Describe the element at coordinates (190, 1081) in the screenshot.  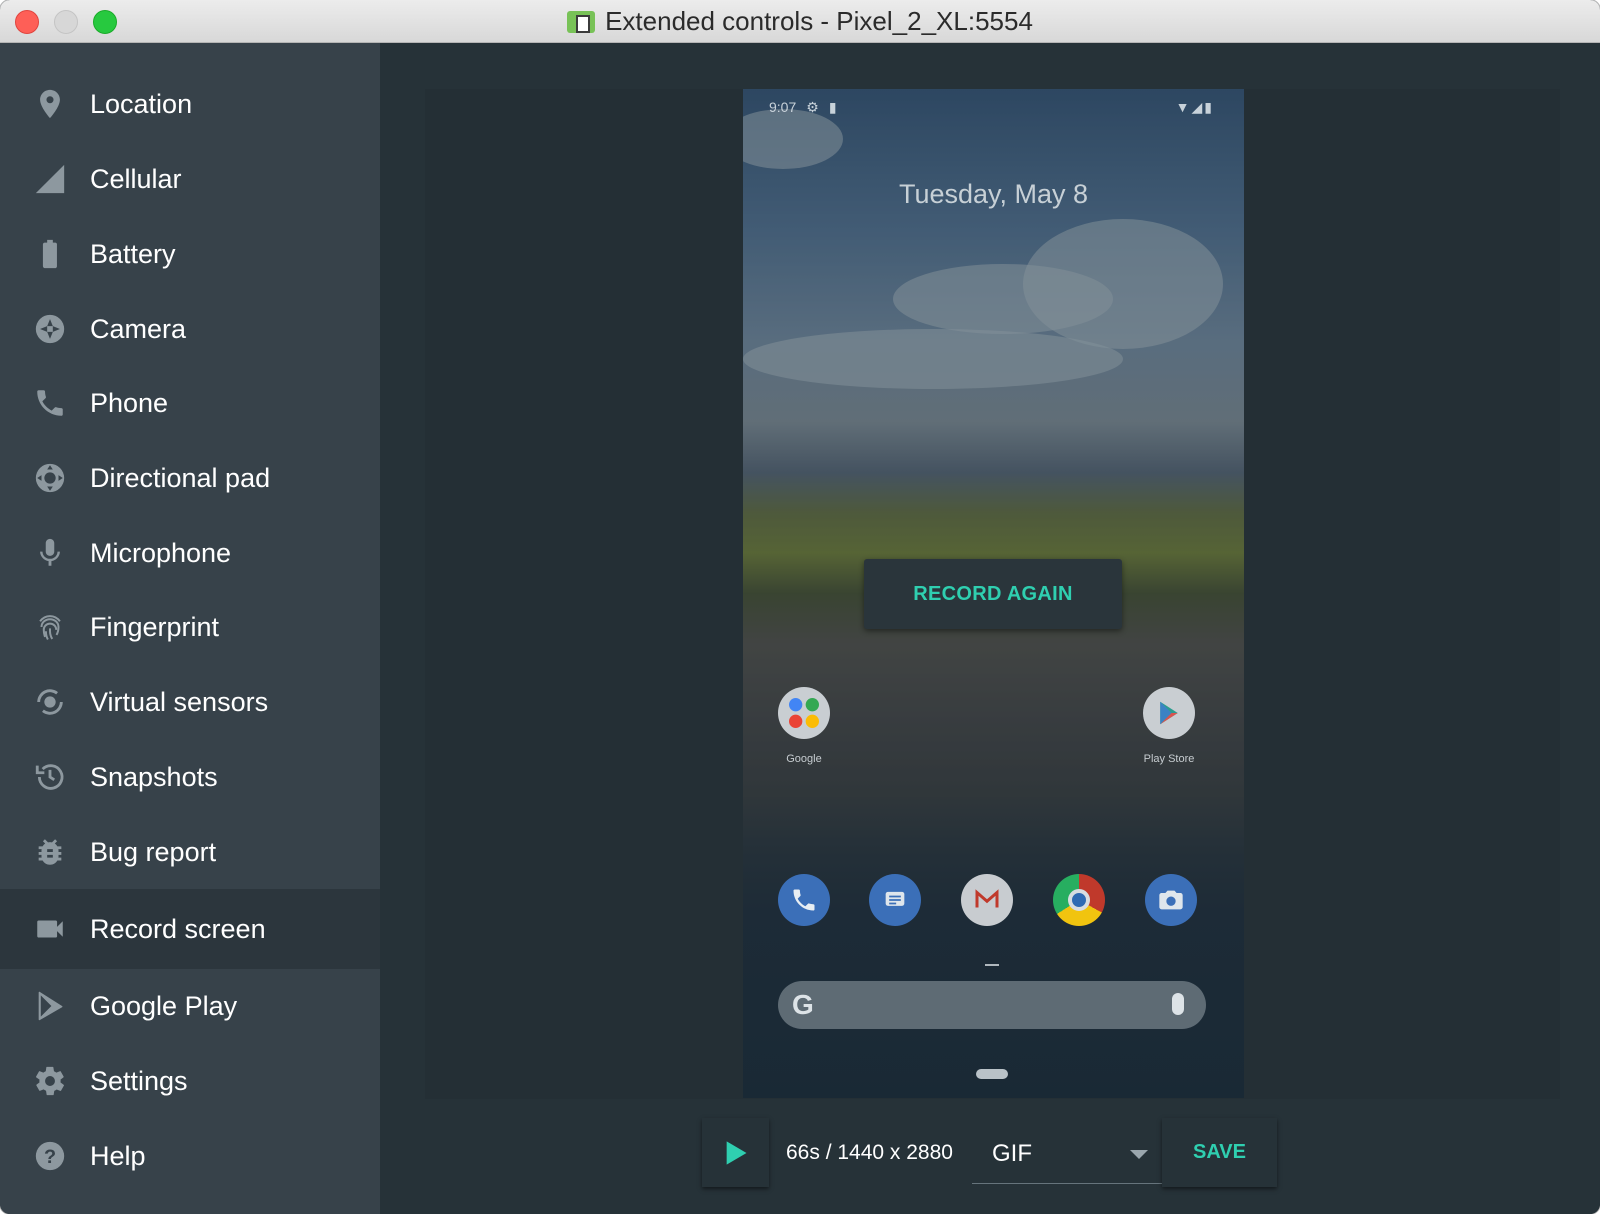
I see `sidebar-item-settings: Settings` at that location.